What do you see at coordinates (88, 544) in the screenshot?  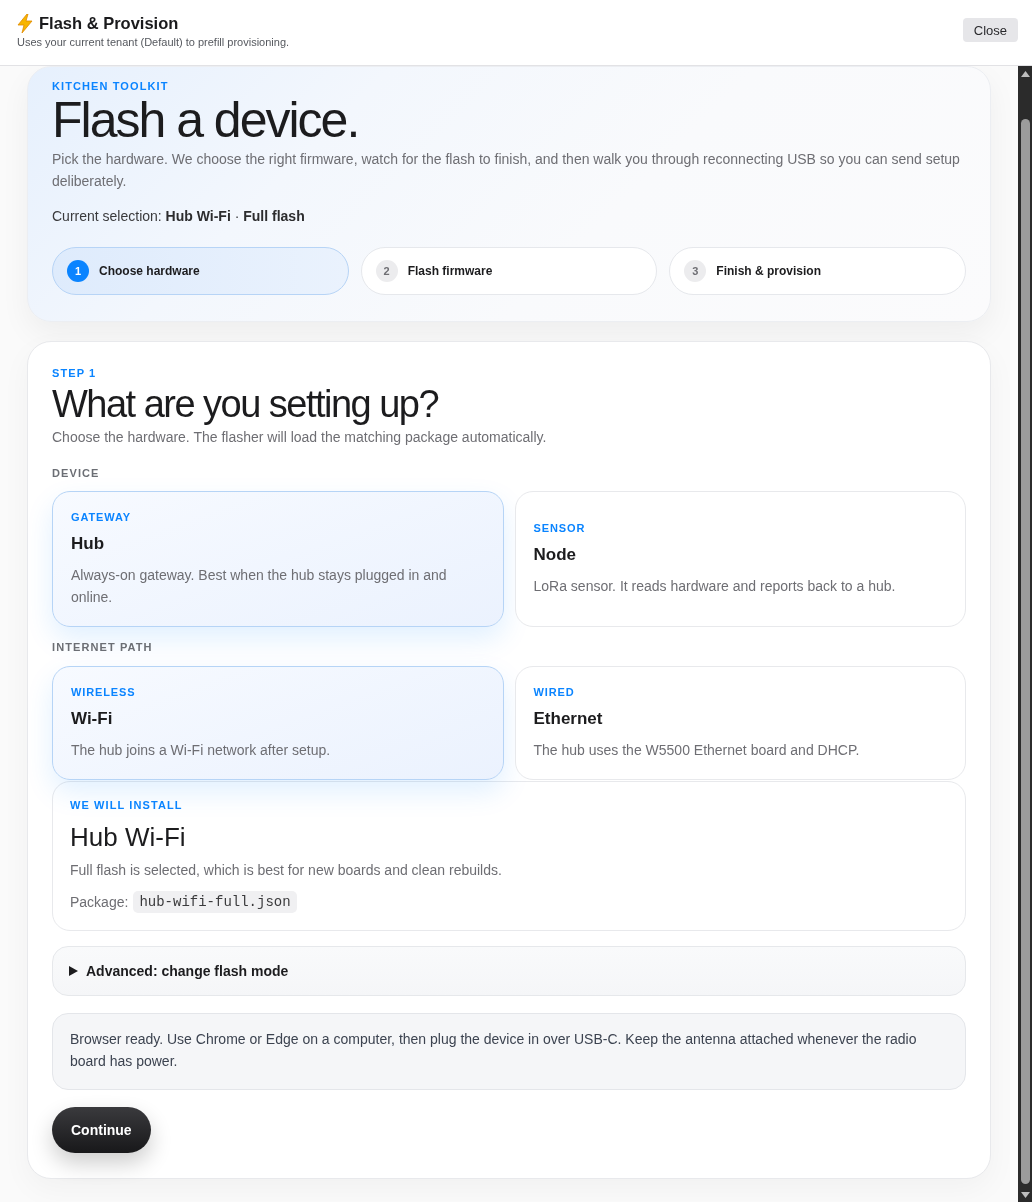 I see `option-title: Hub` at bounding box center [88, 544].